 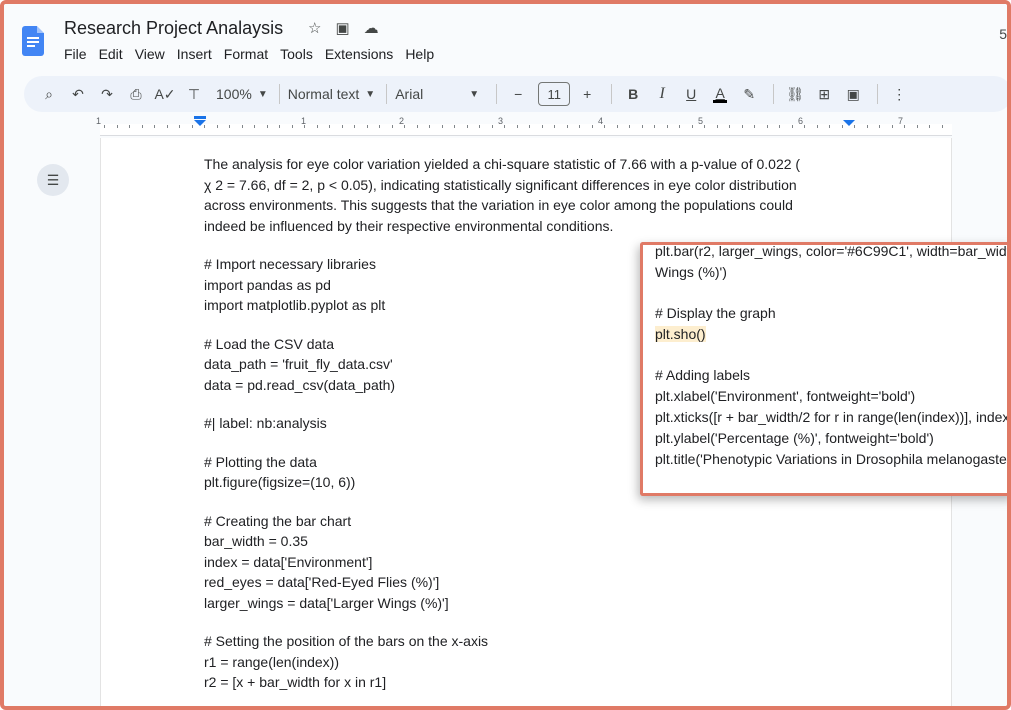 I want to click on menu-tools: Tools, so click(x=296, y=54).